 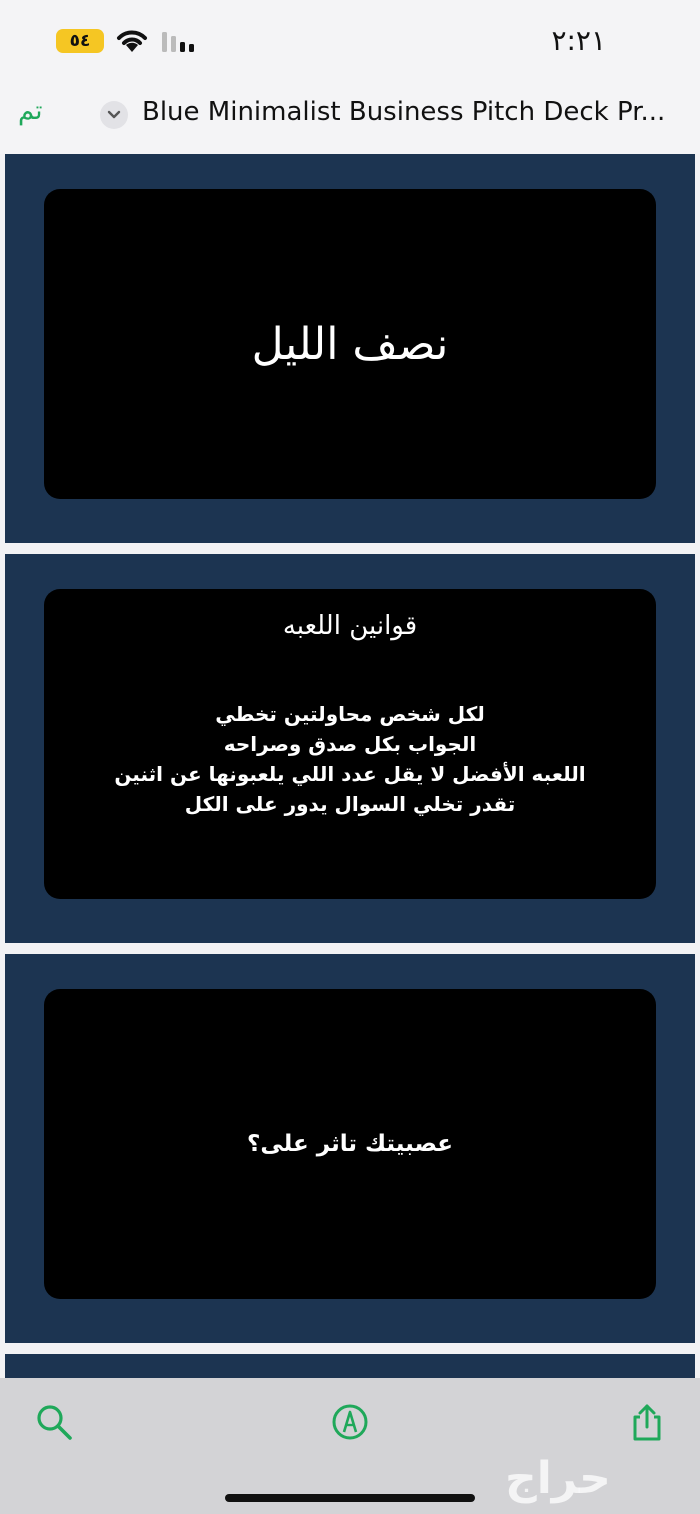 What do you see at coordinates (350, 1422) in the screenshot?
I see `markup-pen-icon` at bounding box center [350, 1422].